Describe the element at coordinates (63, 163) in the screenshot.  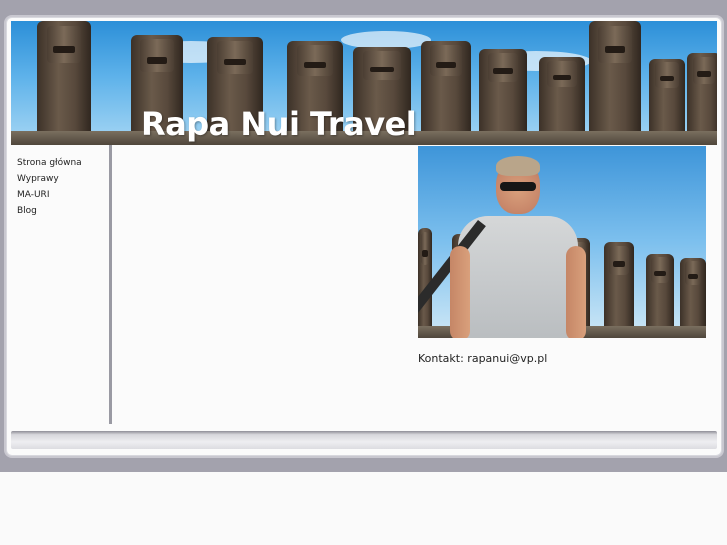
I see `nav-item-home: Strona główna` at that location.